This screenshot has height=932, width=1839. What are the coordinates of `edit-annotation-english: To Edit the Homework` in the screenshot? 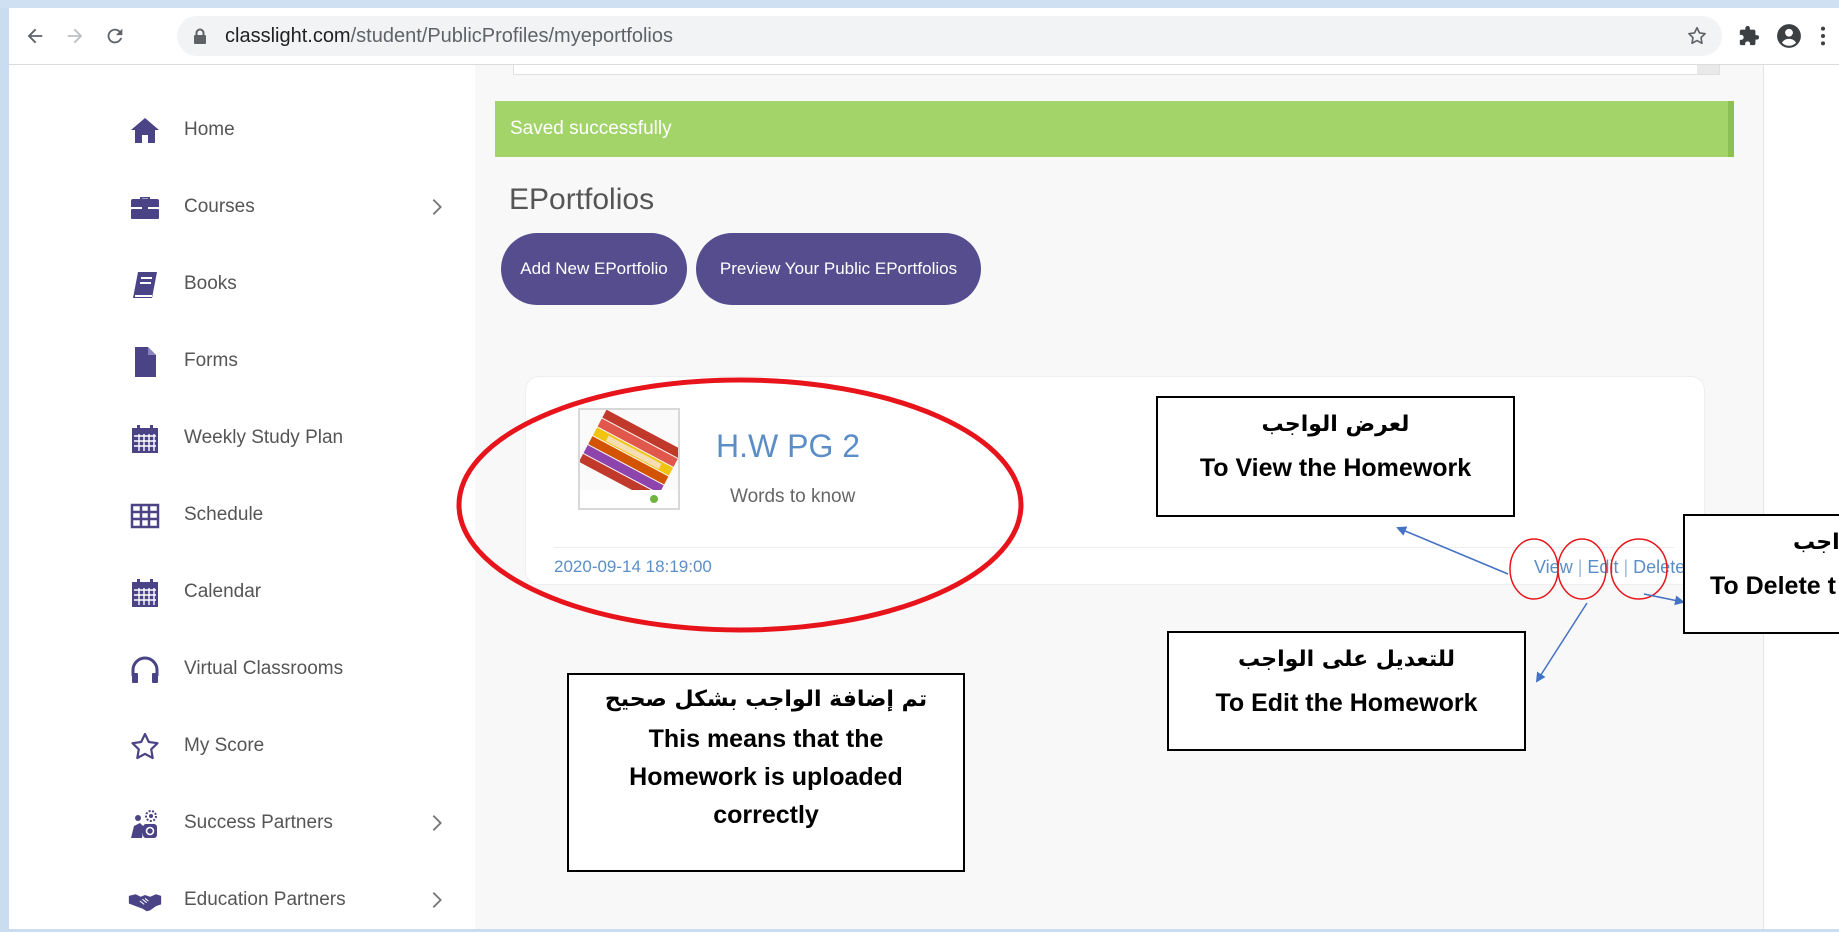 It's located at (1346, 703).